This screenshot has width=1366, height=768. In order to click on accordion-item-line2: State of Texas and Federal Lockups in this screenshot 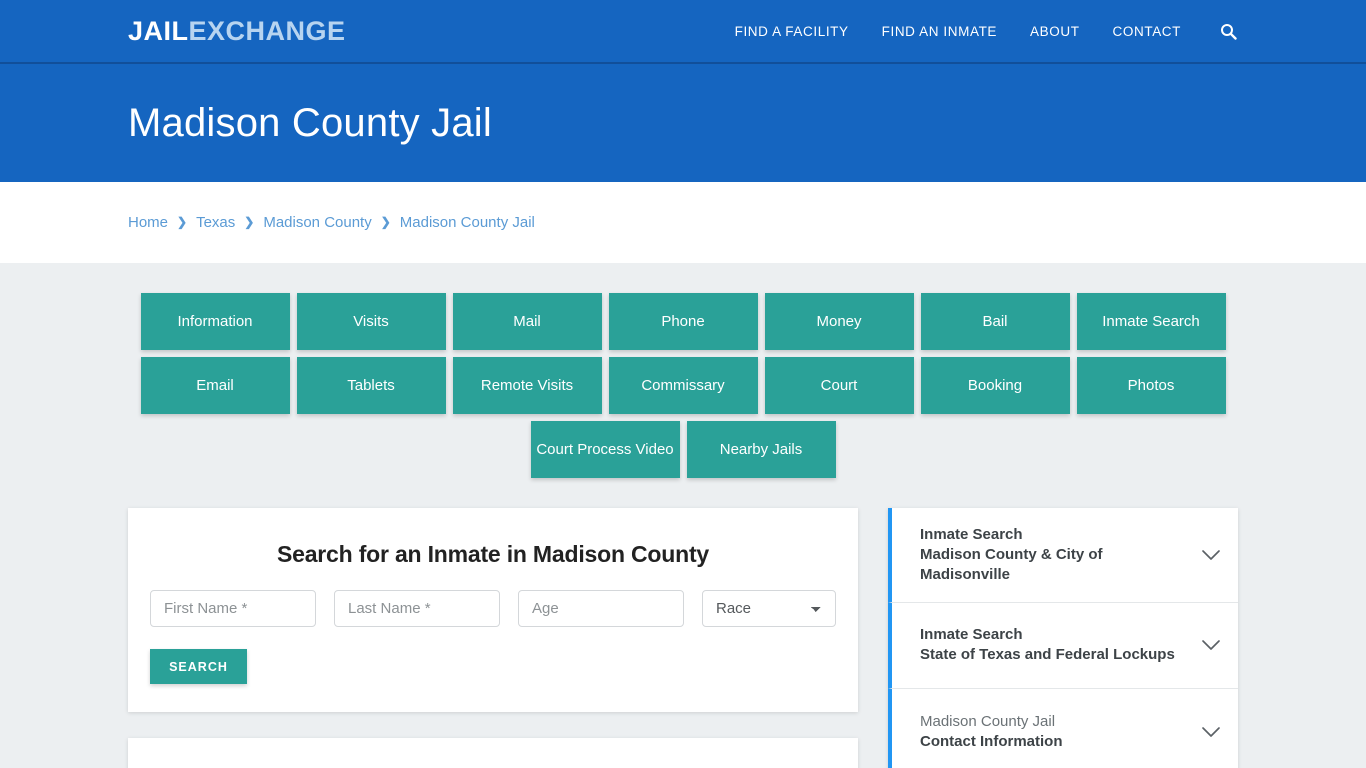, I will do `click(1047, 655)`.